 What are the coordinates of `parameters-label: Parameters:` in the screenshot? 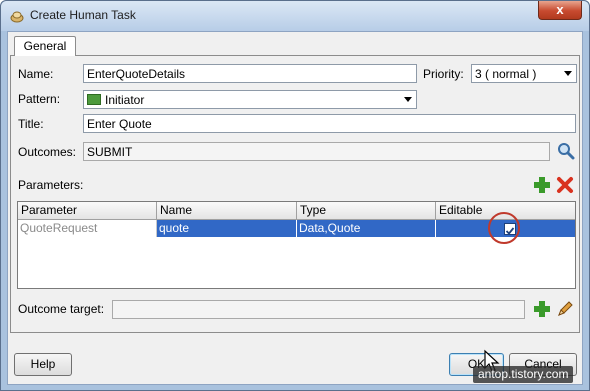 It's located at (51, 185).